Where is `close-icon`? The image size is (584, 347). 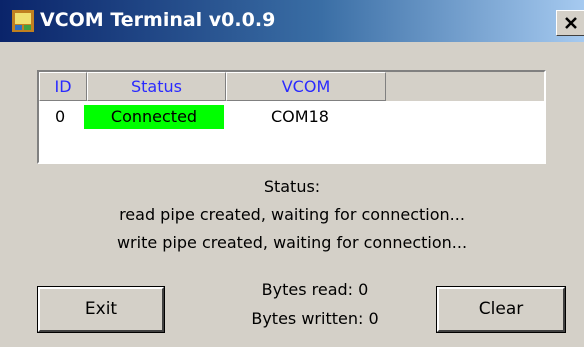 close-icon is located at coordinates (571, 23).